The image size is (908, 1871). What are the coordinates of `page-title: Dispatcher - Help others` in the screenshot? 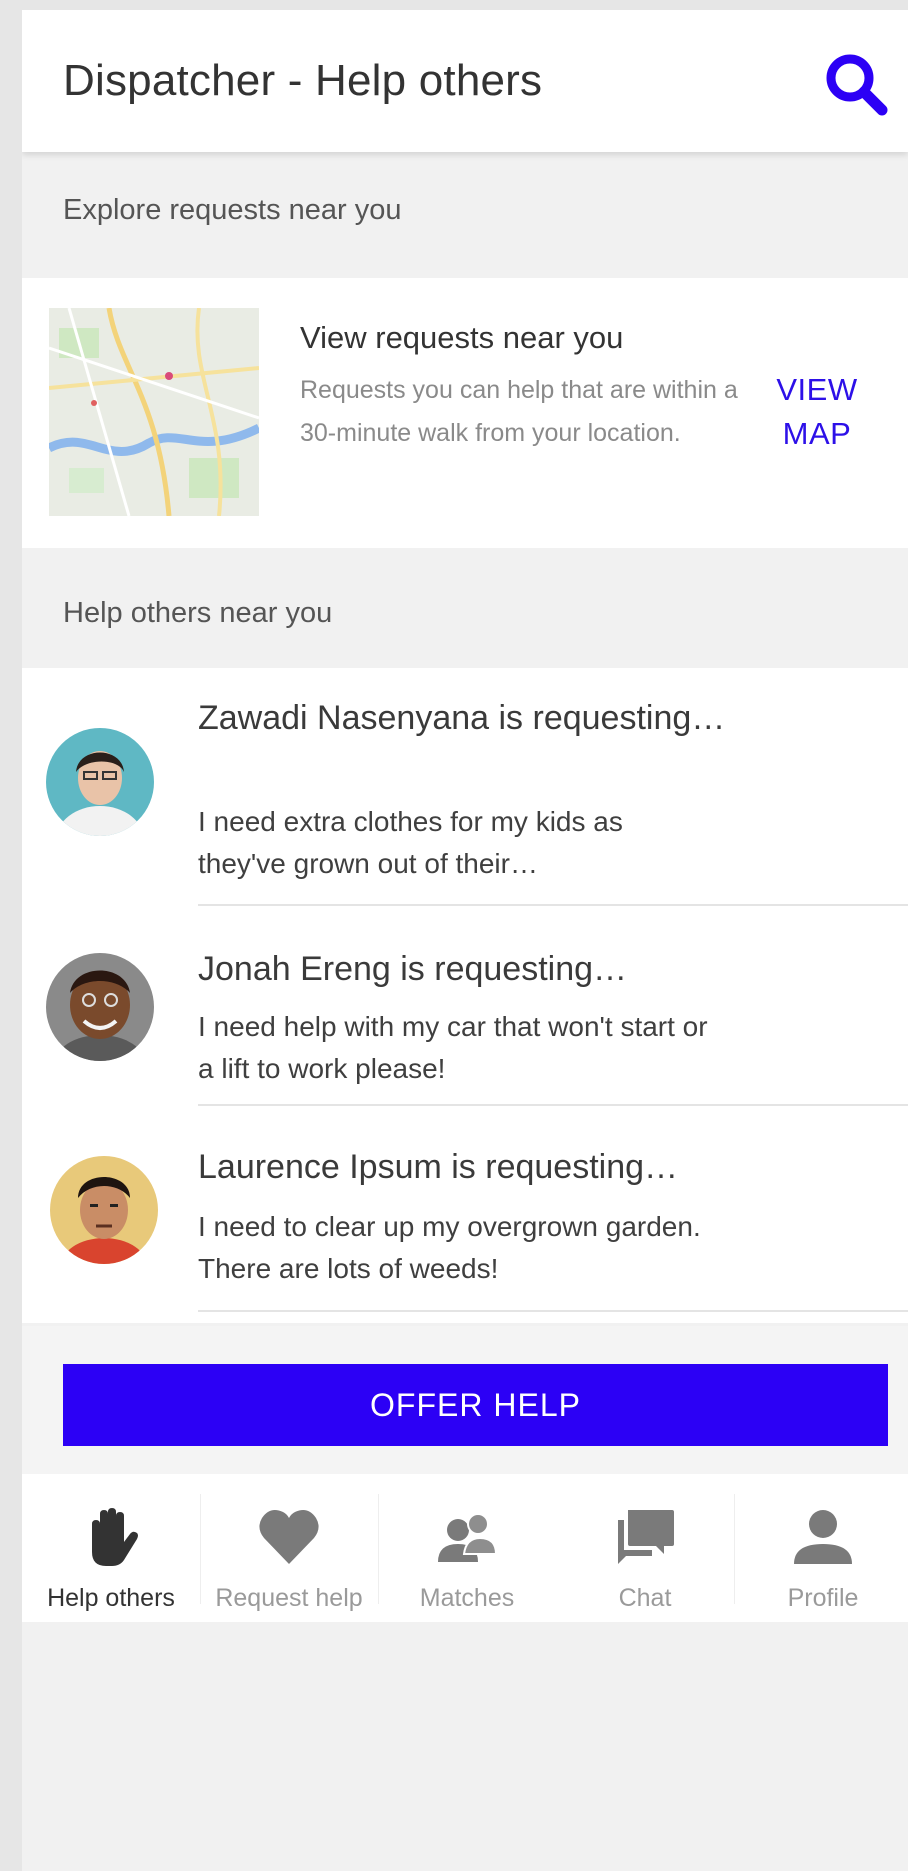 It's located at (303, 80).